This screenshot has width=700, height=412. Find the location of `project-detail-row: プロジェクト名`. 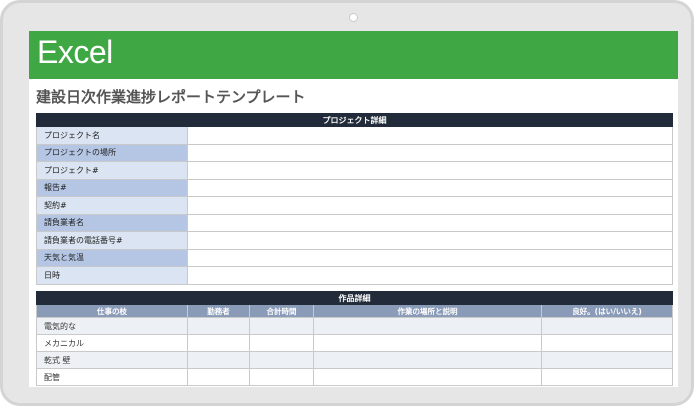

project-detail-row: プロジェクト名 is located at coordinates (354, 135).